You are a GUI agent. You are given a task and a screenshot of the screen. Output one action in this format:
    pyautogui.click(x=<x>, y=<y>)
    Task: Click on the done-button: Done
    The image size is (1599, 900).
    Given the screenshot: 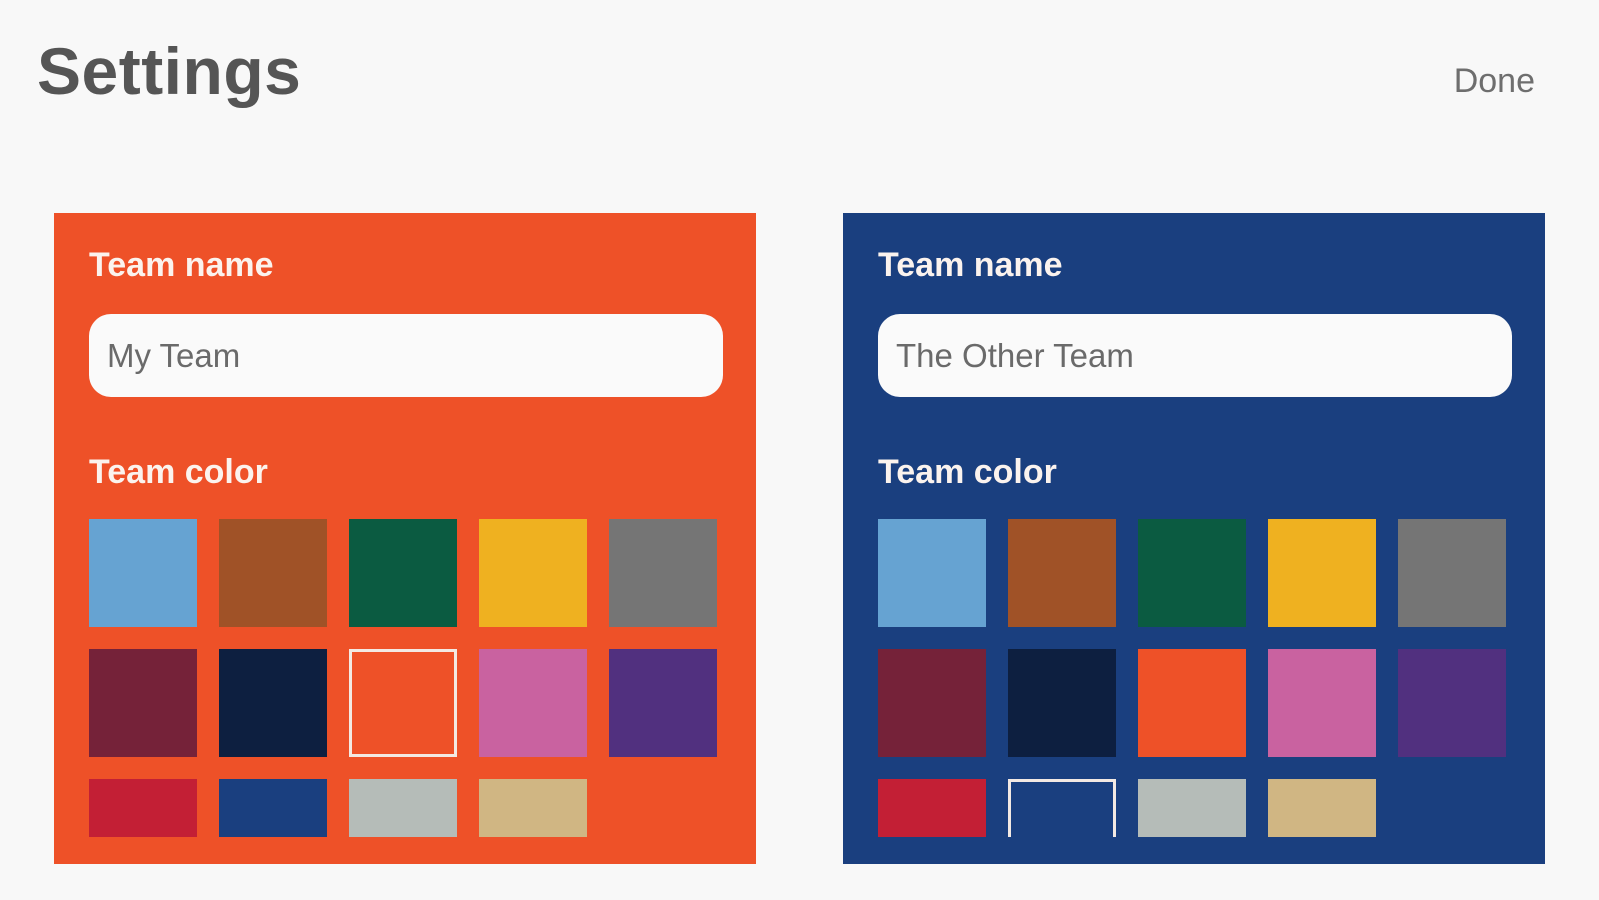 What is the action you would take?
    pyautogui.click(x=1494, y=81)
    